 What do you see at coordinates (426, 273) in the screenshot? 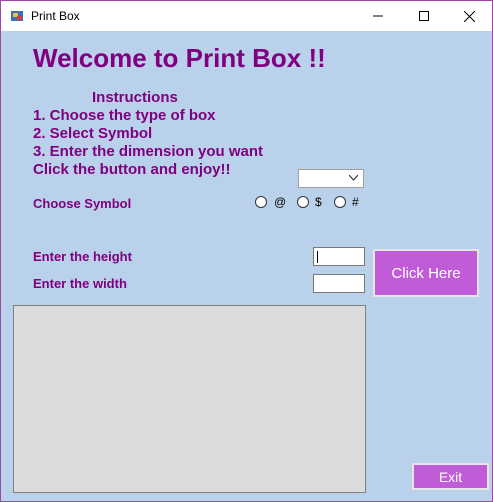
I see `click-here-button: Click Here` at bounding box center [426, 273].